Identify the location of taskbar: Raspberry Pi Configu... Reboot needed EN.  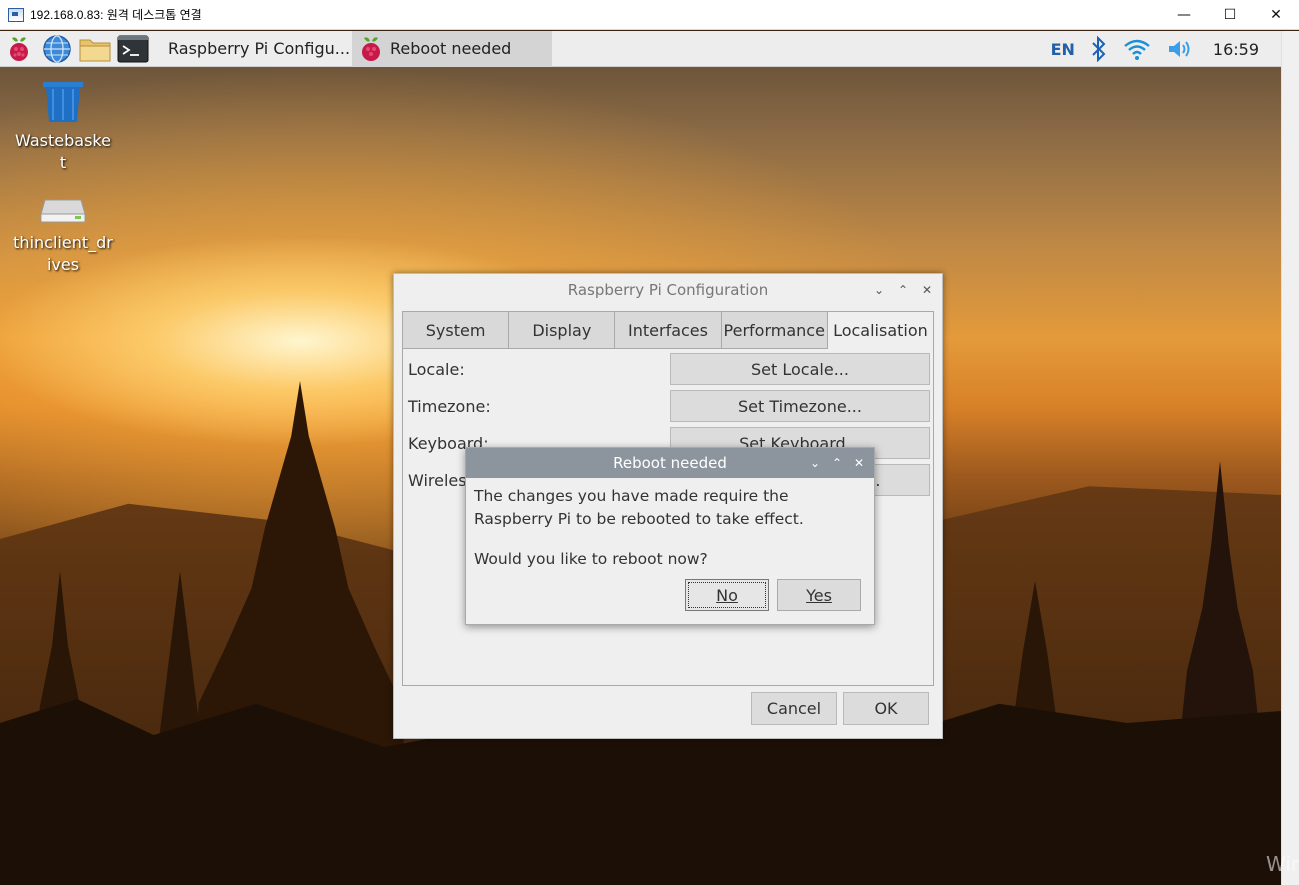
(640, 48).